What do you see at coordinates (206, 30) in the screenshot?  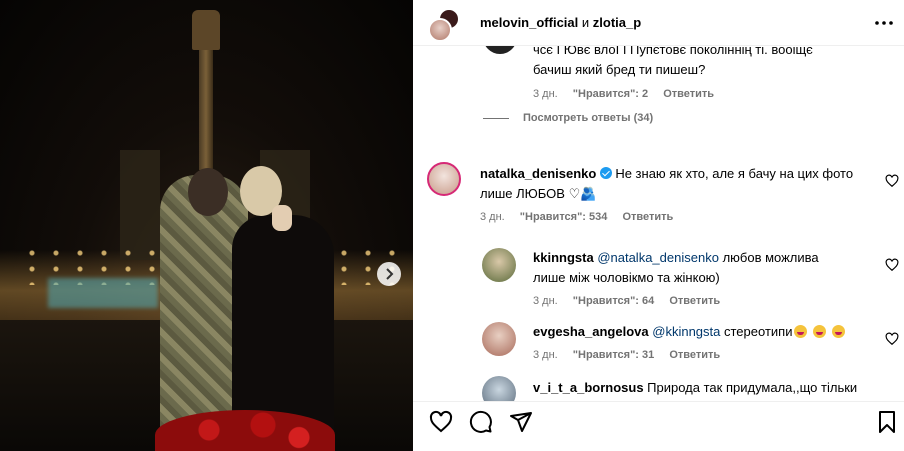 I see `column-statue` at bounding box center [206, 30].